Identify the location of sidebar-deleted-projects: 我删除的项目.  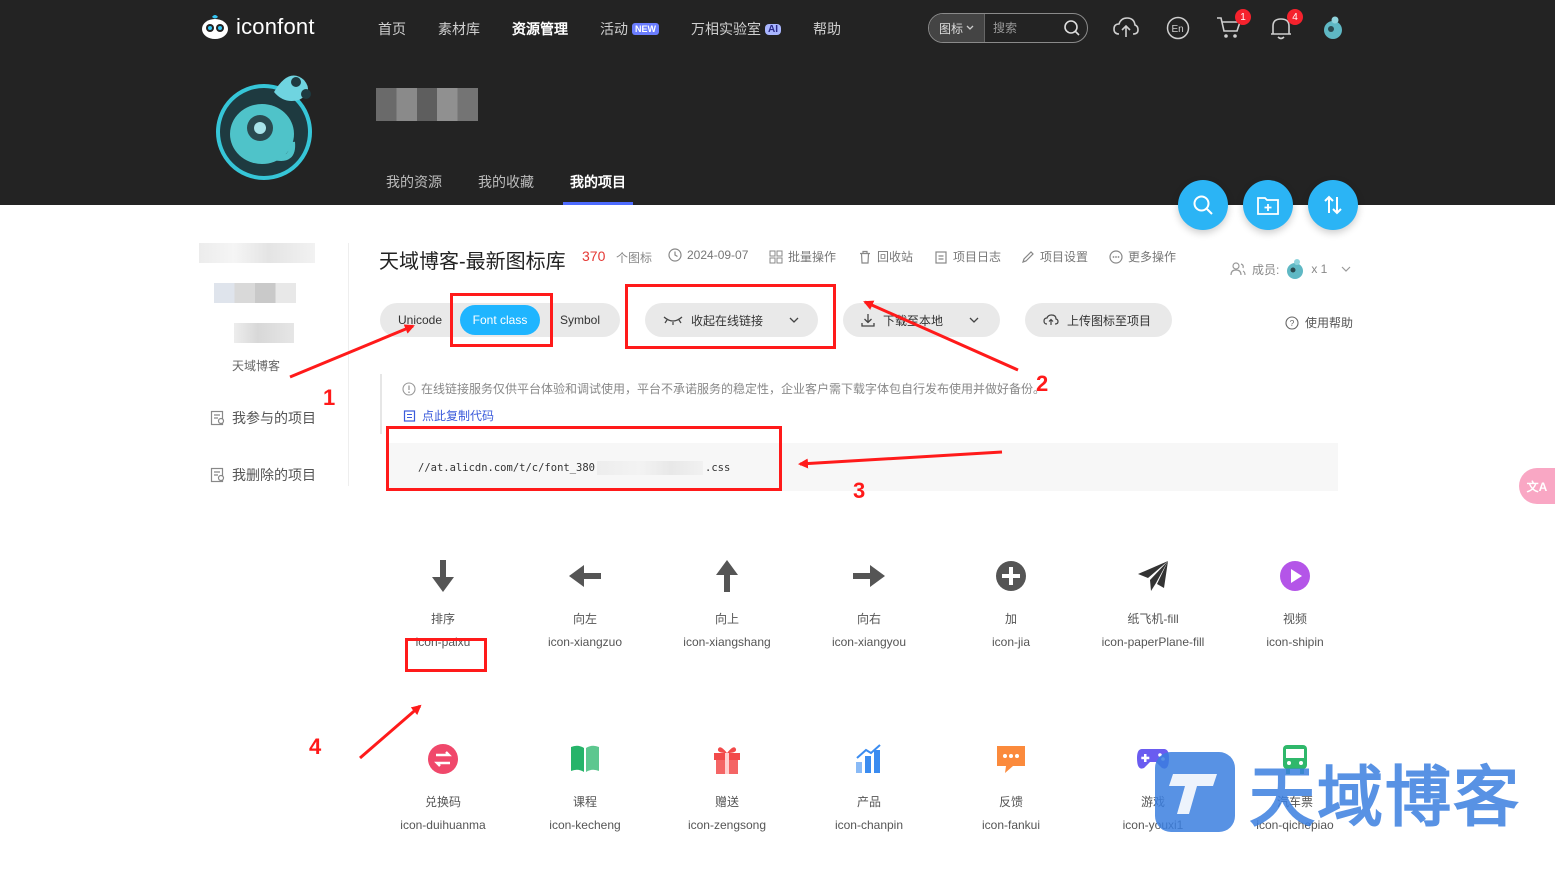
(263, 475).